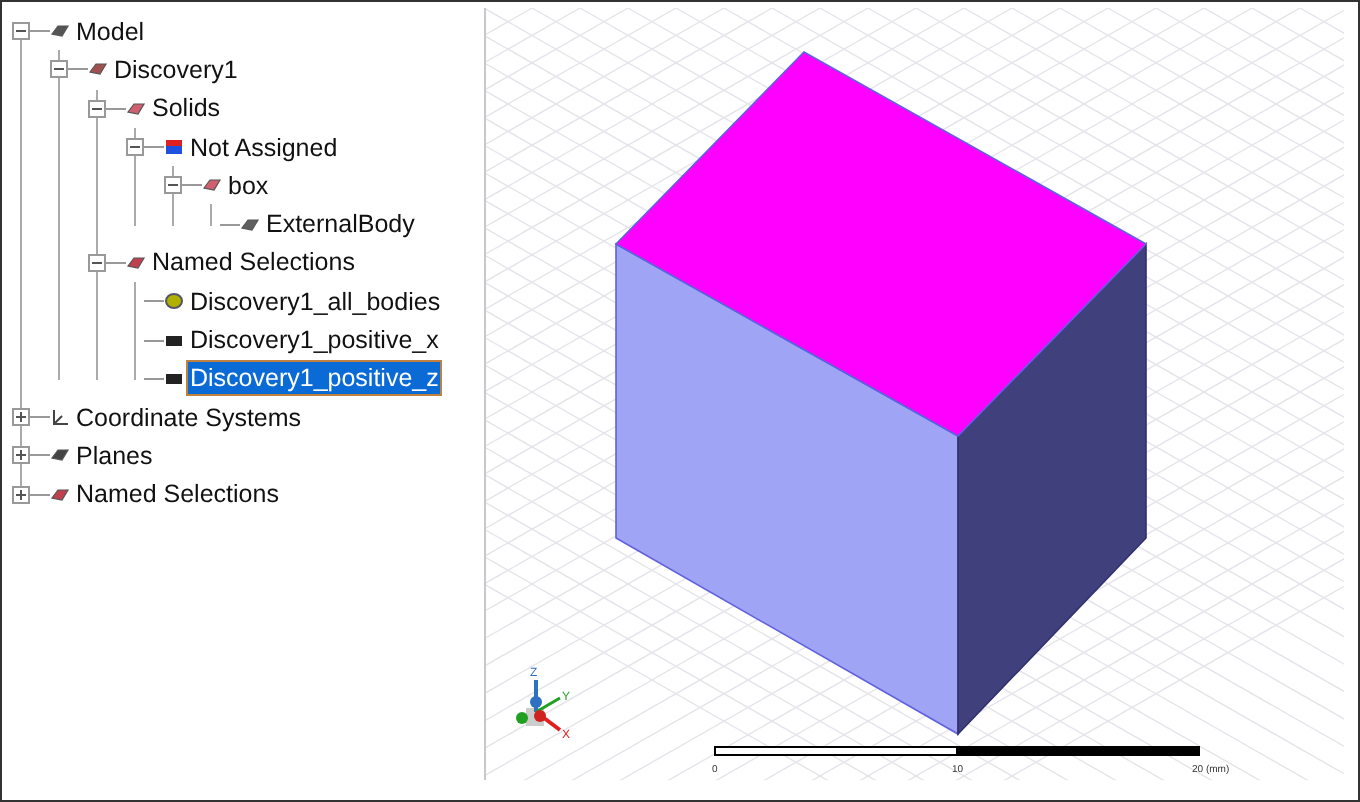 The image size is (1360, 802). I want to click on tree-item: Model, so click(110, 31).